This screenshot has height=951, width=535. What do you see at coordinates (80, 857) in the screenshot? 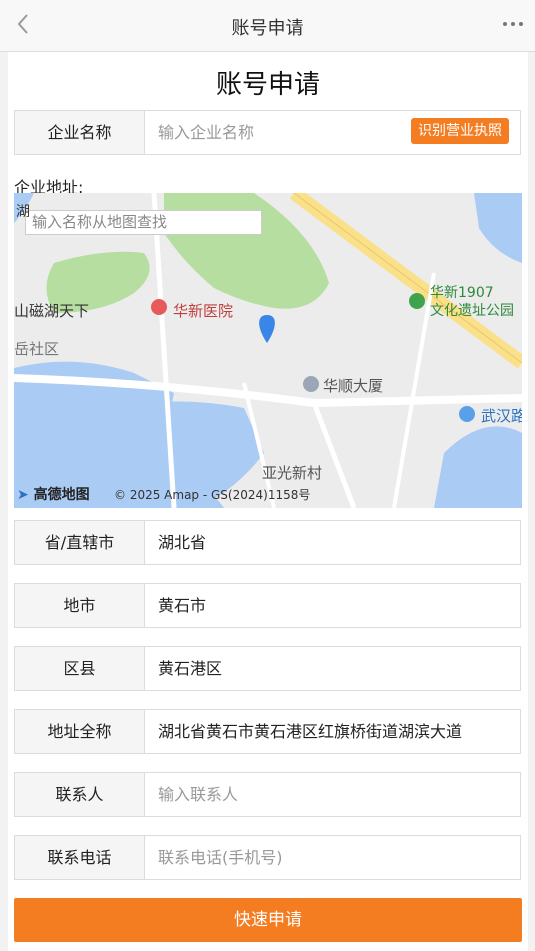
I see `phone-label: 联系电话` at bounding box center [80, 857].